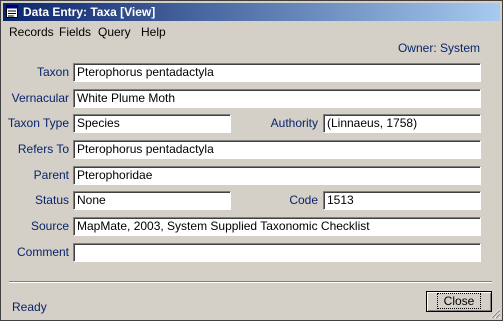 The image size is (503, 321). I want to click on menu-records: Records, so click(31, 32).